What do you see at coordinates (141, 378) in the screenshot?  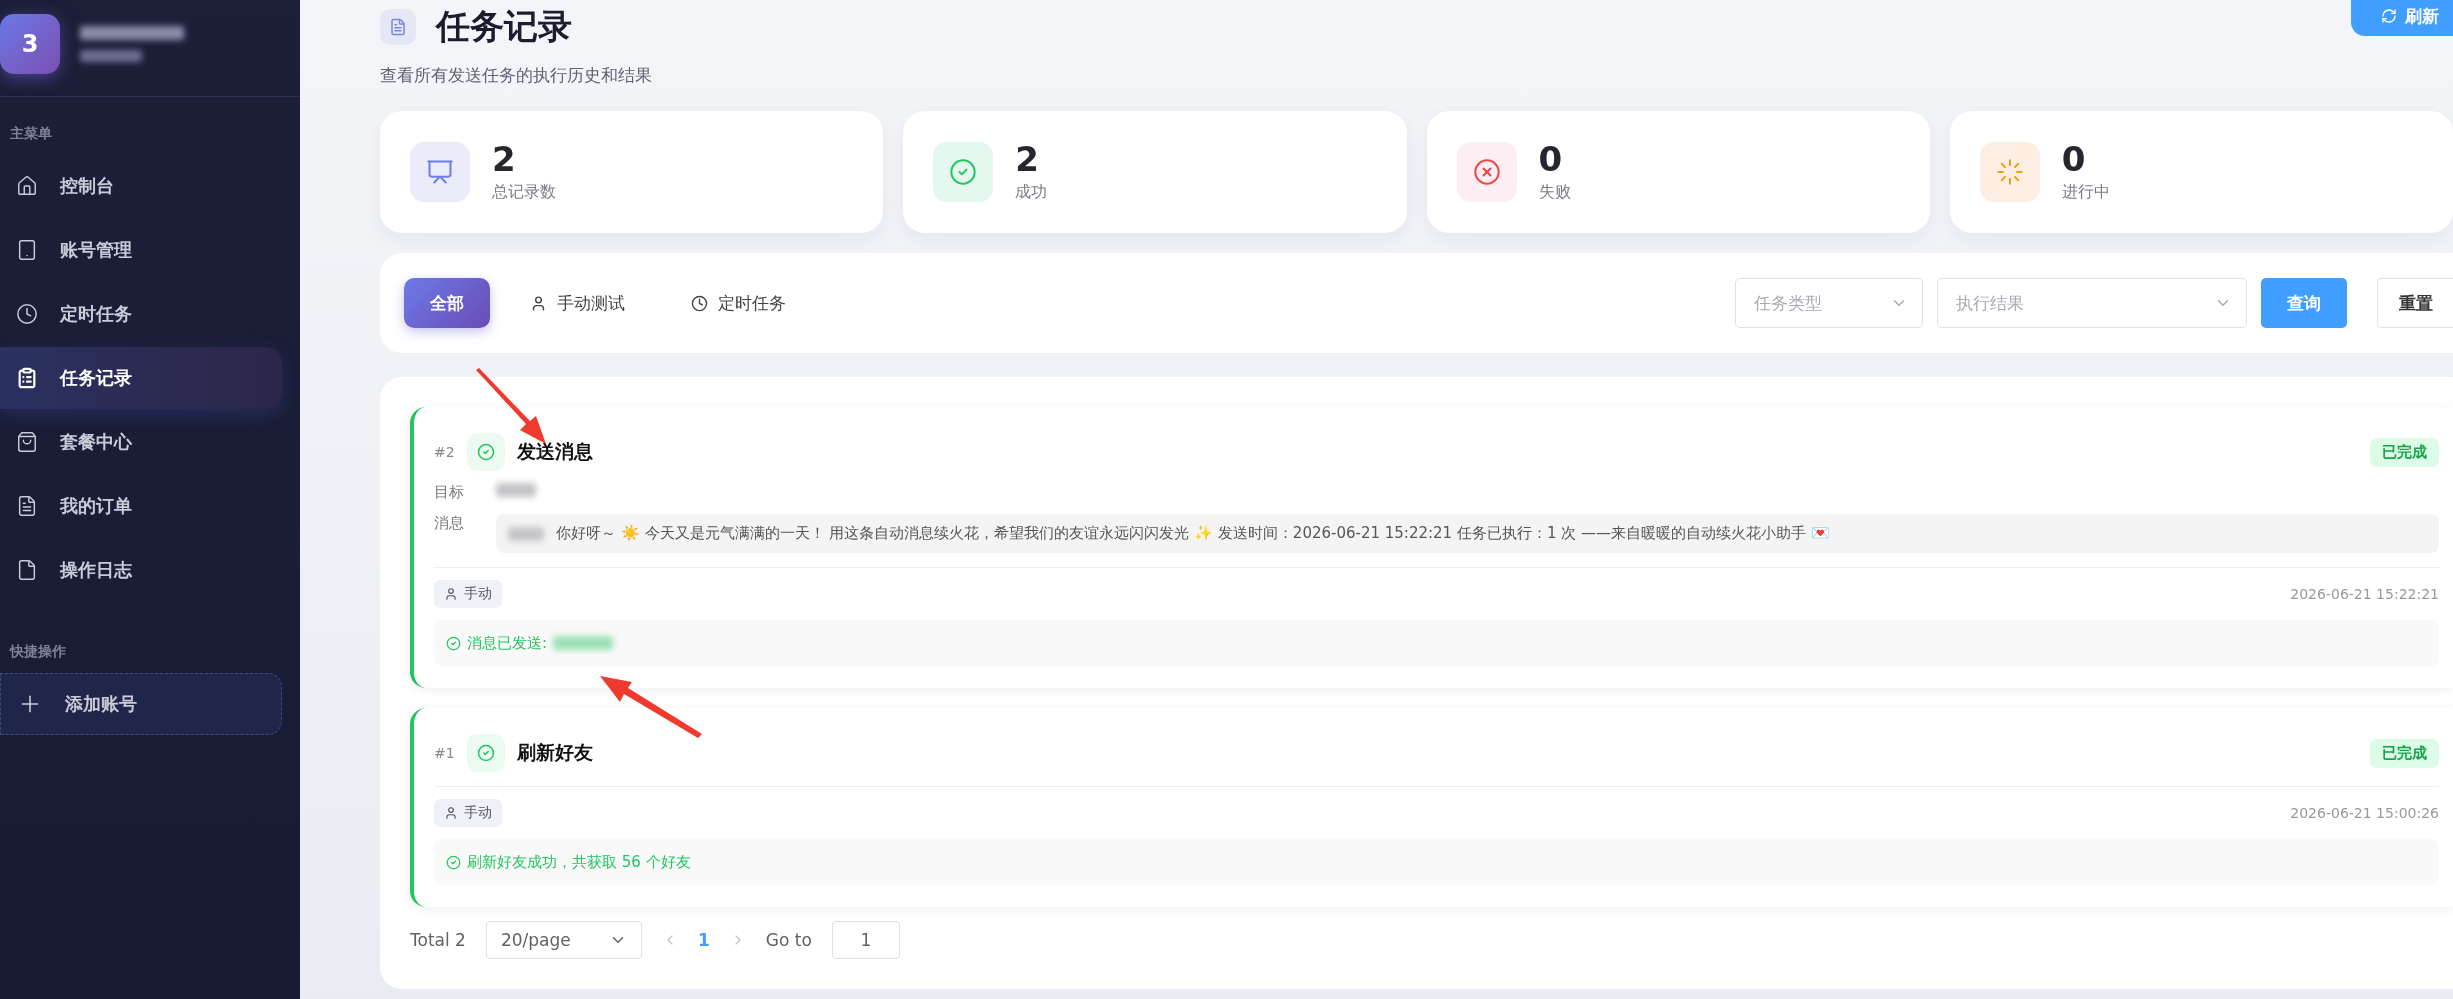 I see `nav-item: 任务记录` at bounding box center [141, 378].